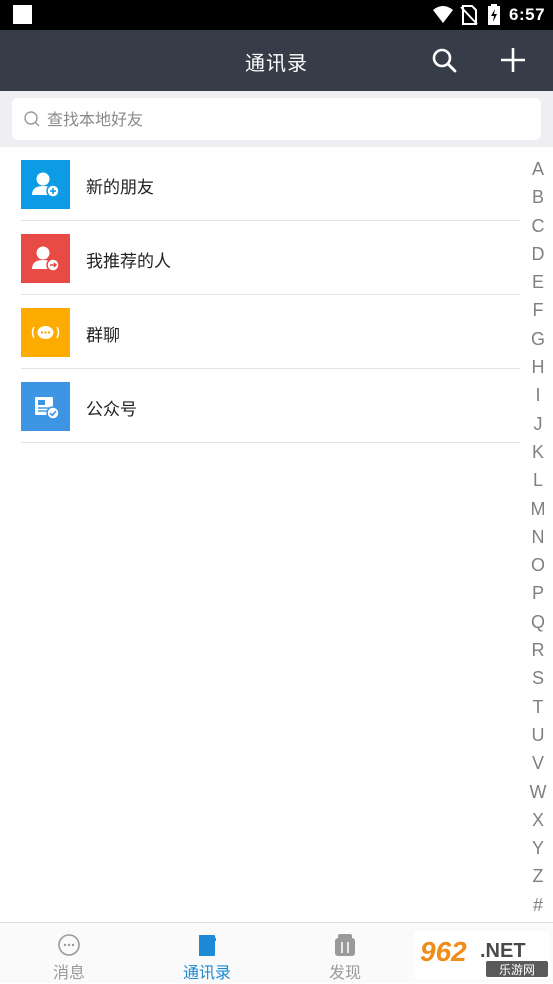  What do you see at coordinates (503, 951) in the screenshot?
I see `svg-text: .NET` at bounding box center [503, 951].